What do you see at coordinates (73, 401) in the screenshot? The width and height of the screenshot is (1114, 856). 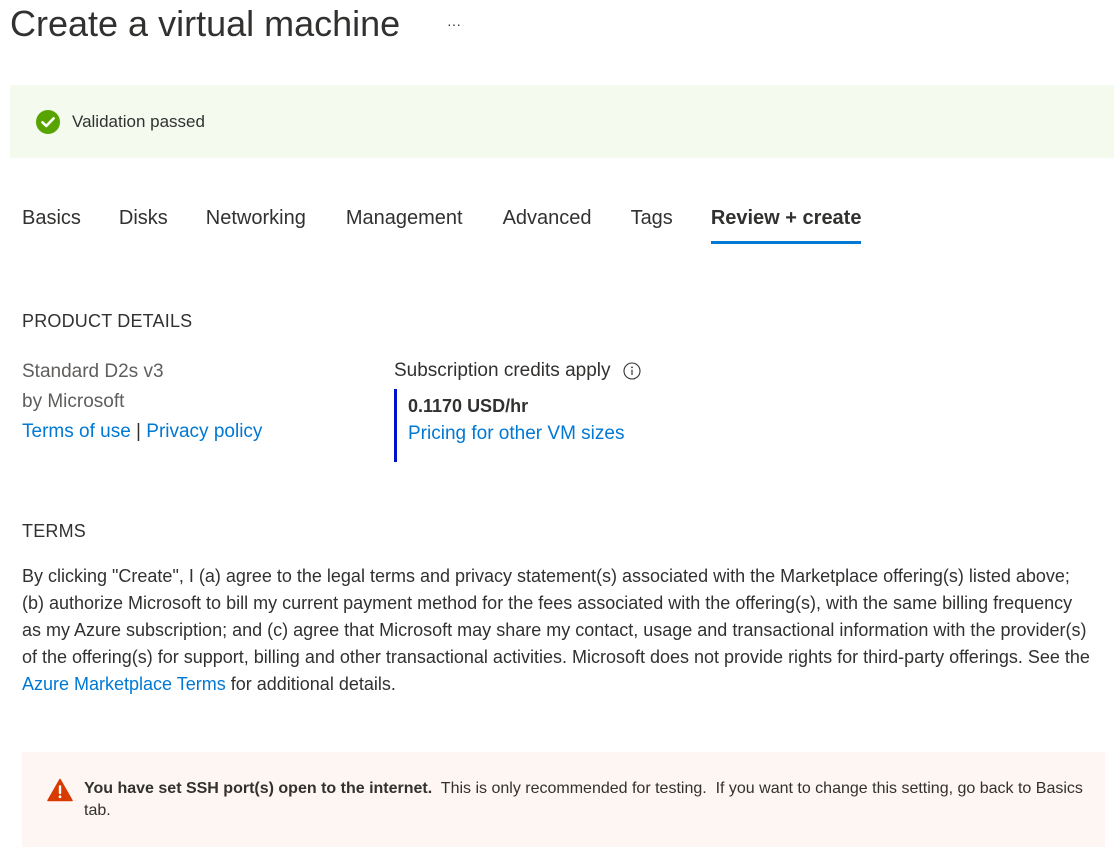 I see `product-publisher: by Microsoft` at bounding box center [73, 401].